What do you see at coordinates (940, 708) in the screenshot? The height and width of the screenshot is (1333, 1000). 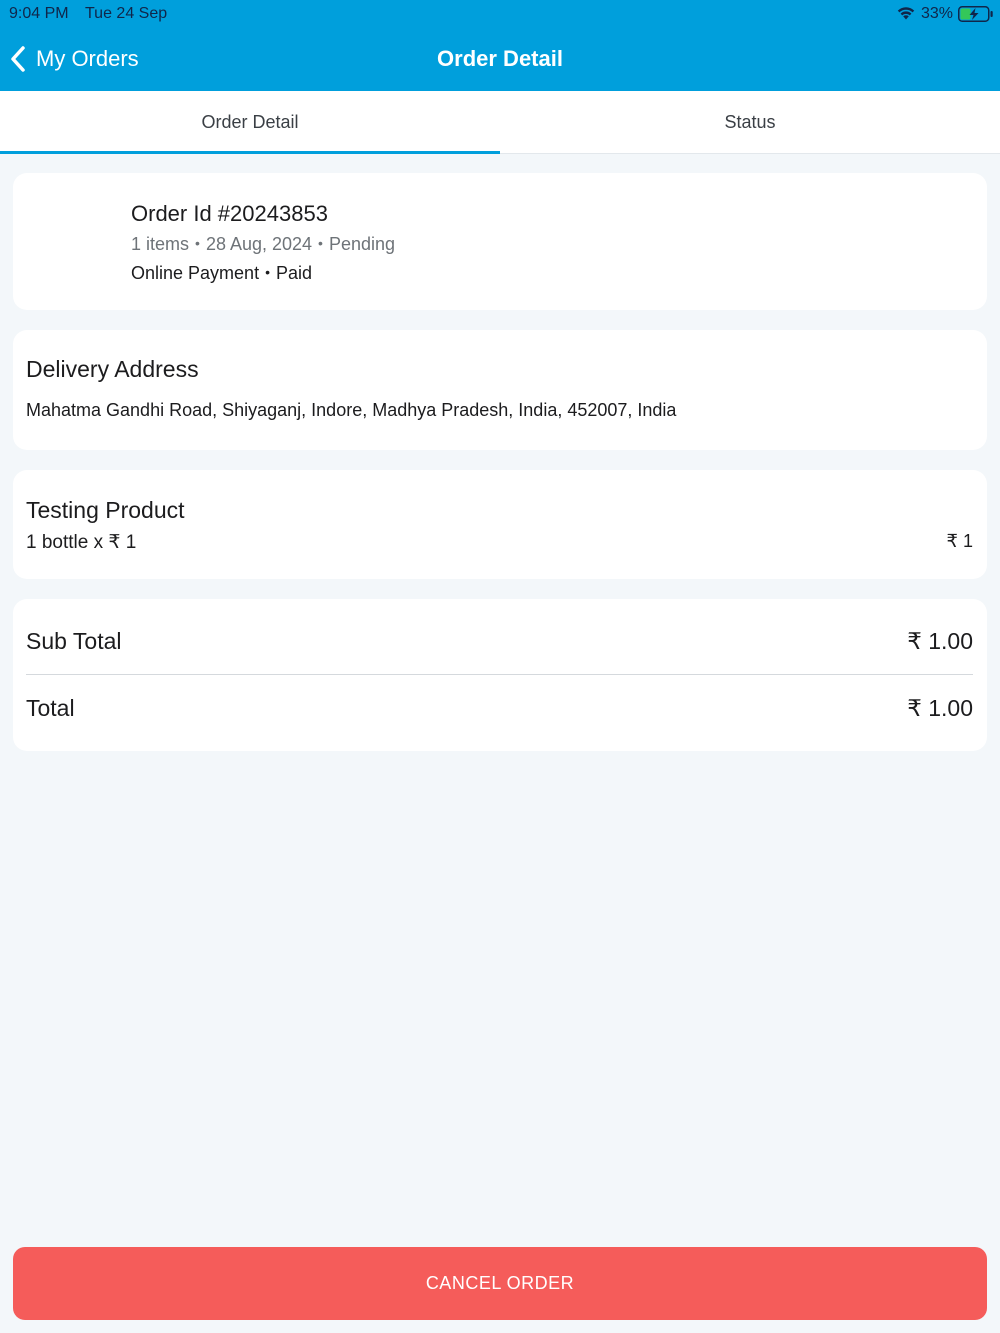 I see `total-value: ₹ 1.00` at bounding box center [940, 708].